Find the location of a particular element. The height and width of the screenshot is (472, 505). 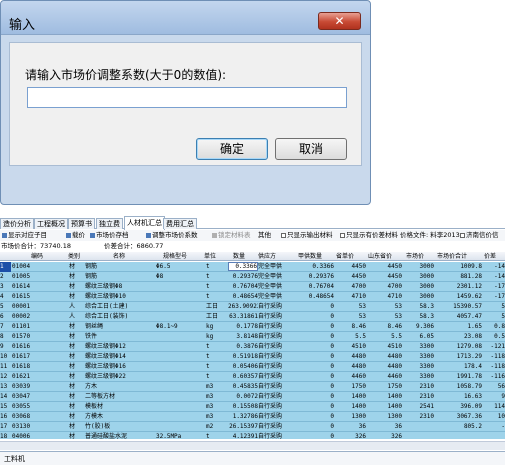

cell-jia: 0.29376 is located at coordinates (316, 277).